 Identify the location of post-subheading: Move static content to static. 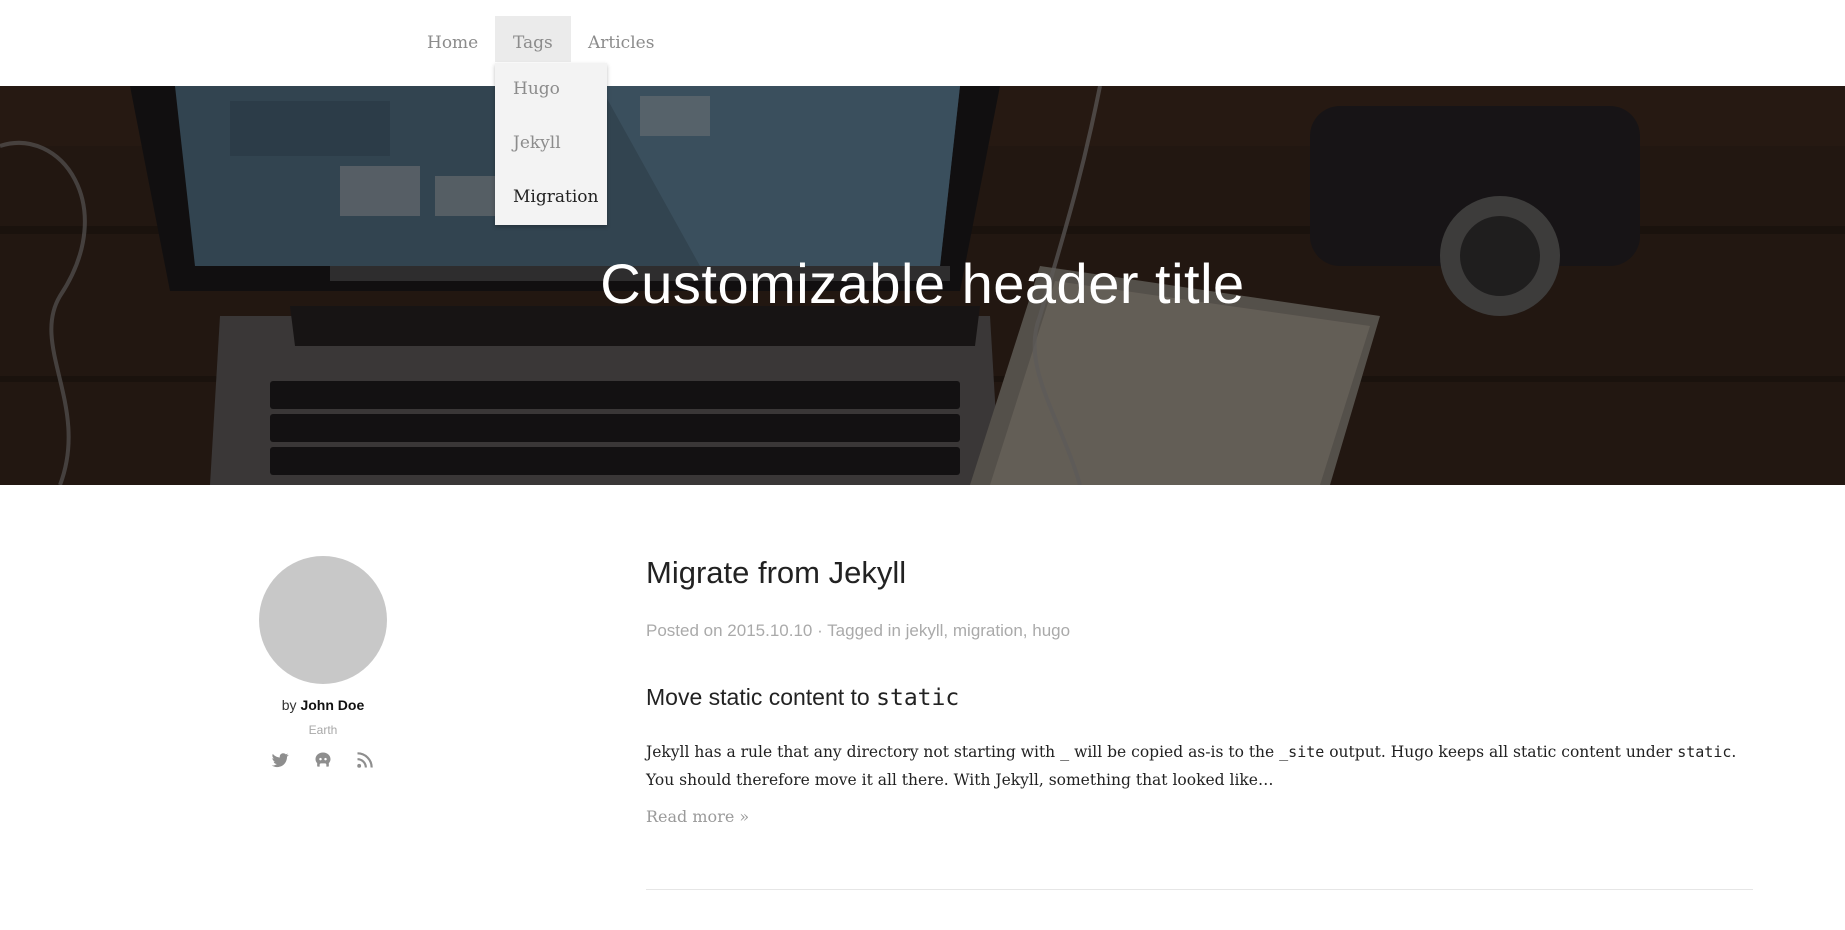
(802, 697).